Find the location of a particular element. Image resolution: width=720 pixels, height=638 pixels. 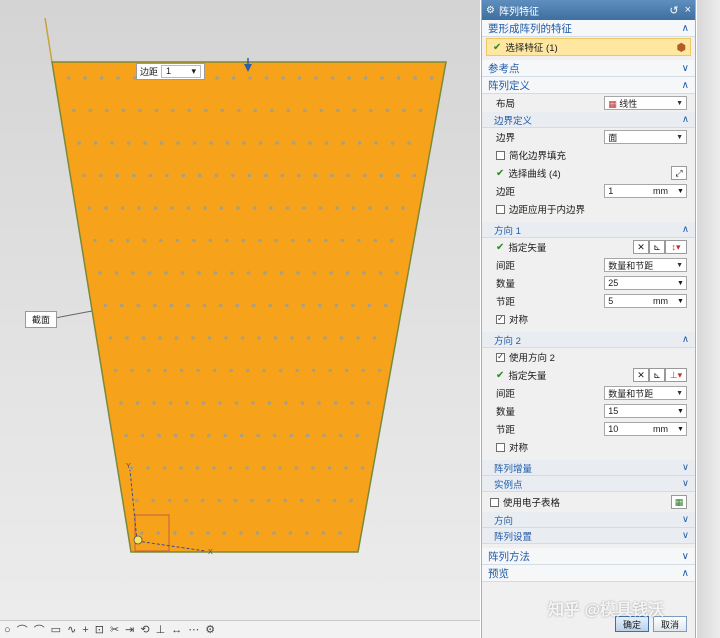

offset-icon: ⊡ is located at coordinates (99, 629).